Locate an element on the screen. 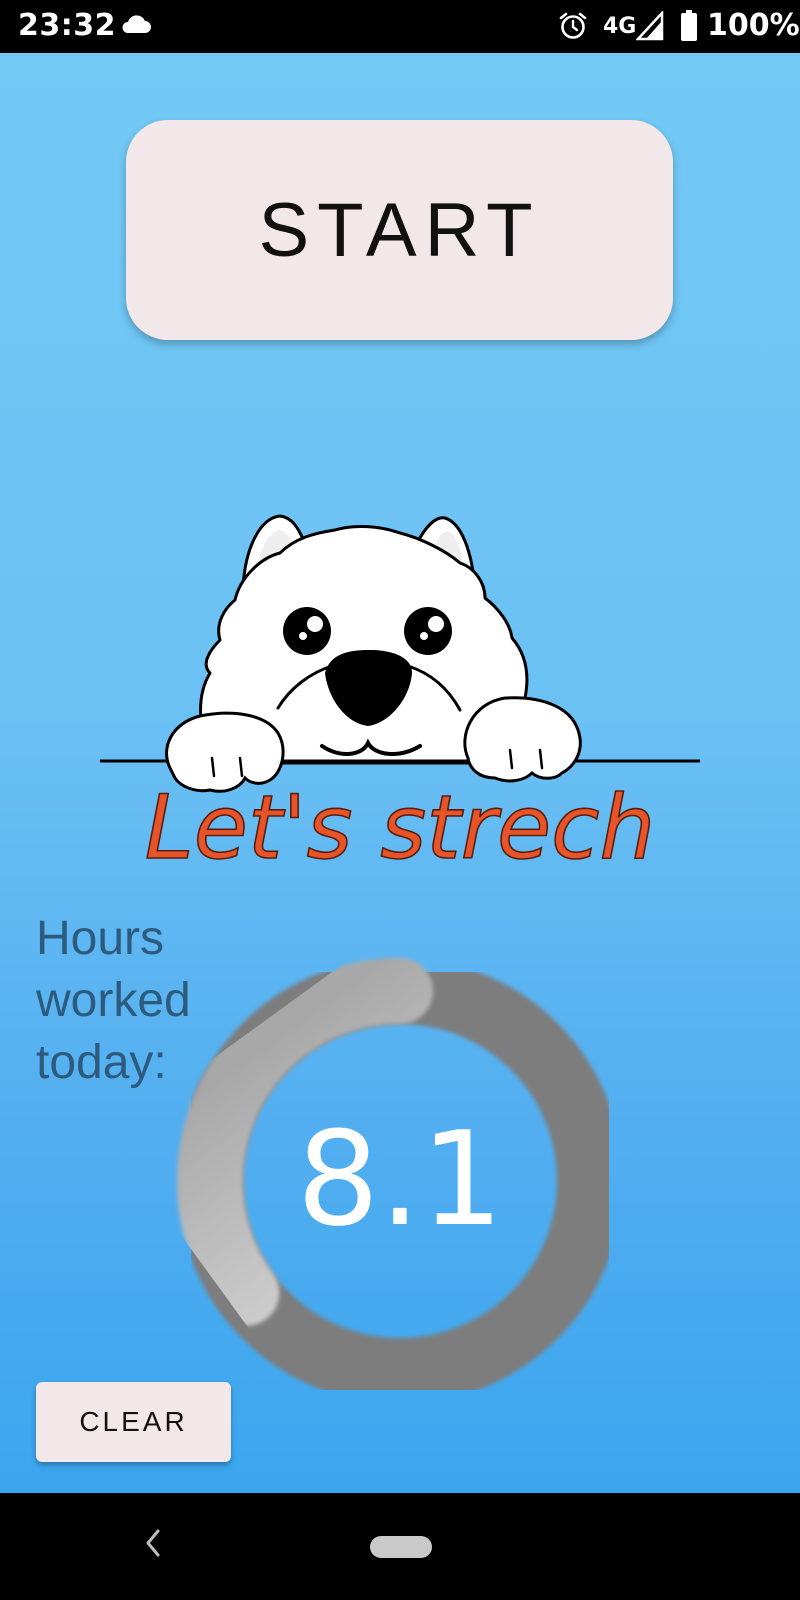  start-button: START is located at coordinates (399, 230).